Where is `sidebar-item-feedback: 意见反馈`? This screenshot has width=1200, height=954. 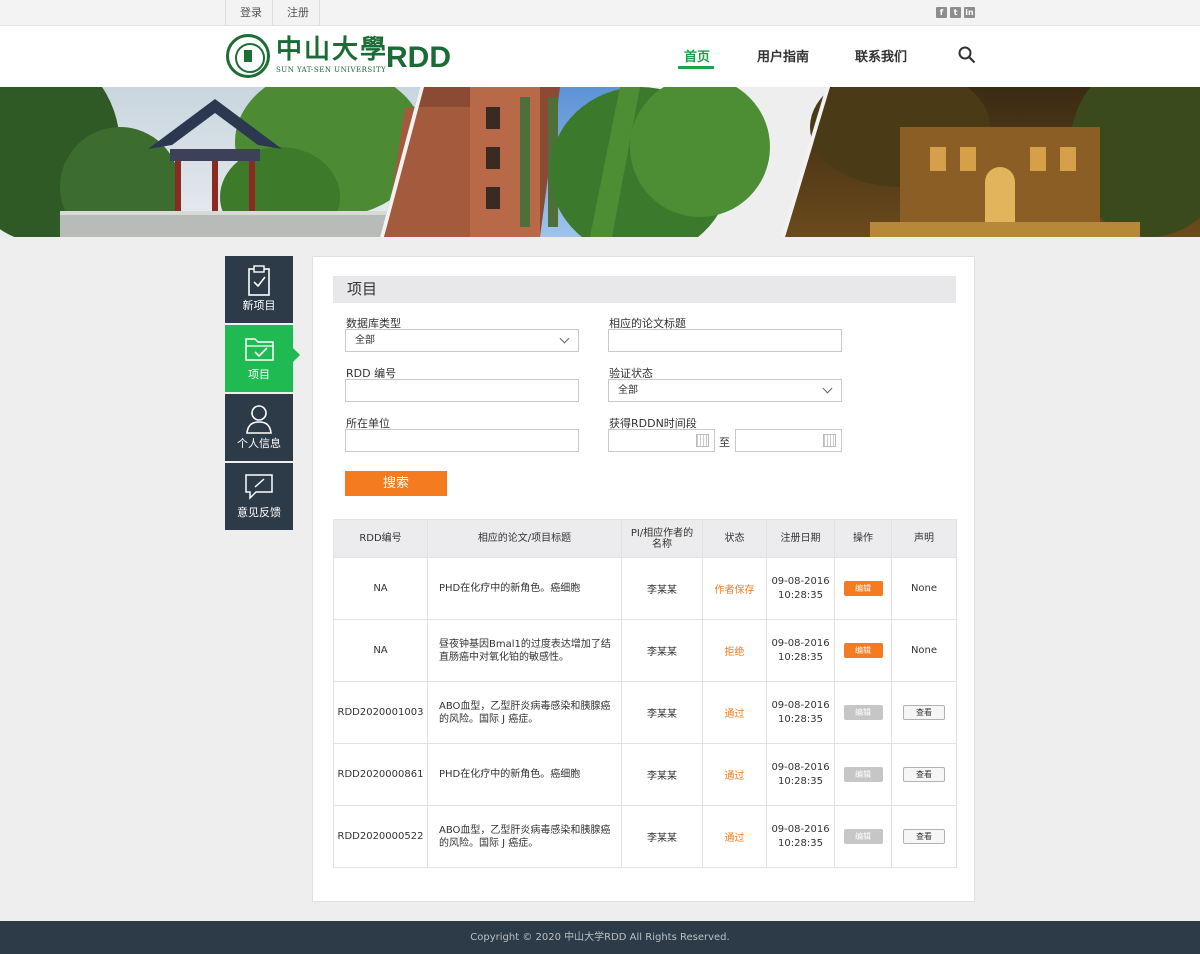 sidebar-item-feedback: 意见反馈 is located at coordinates (259, 496).